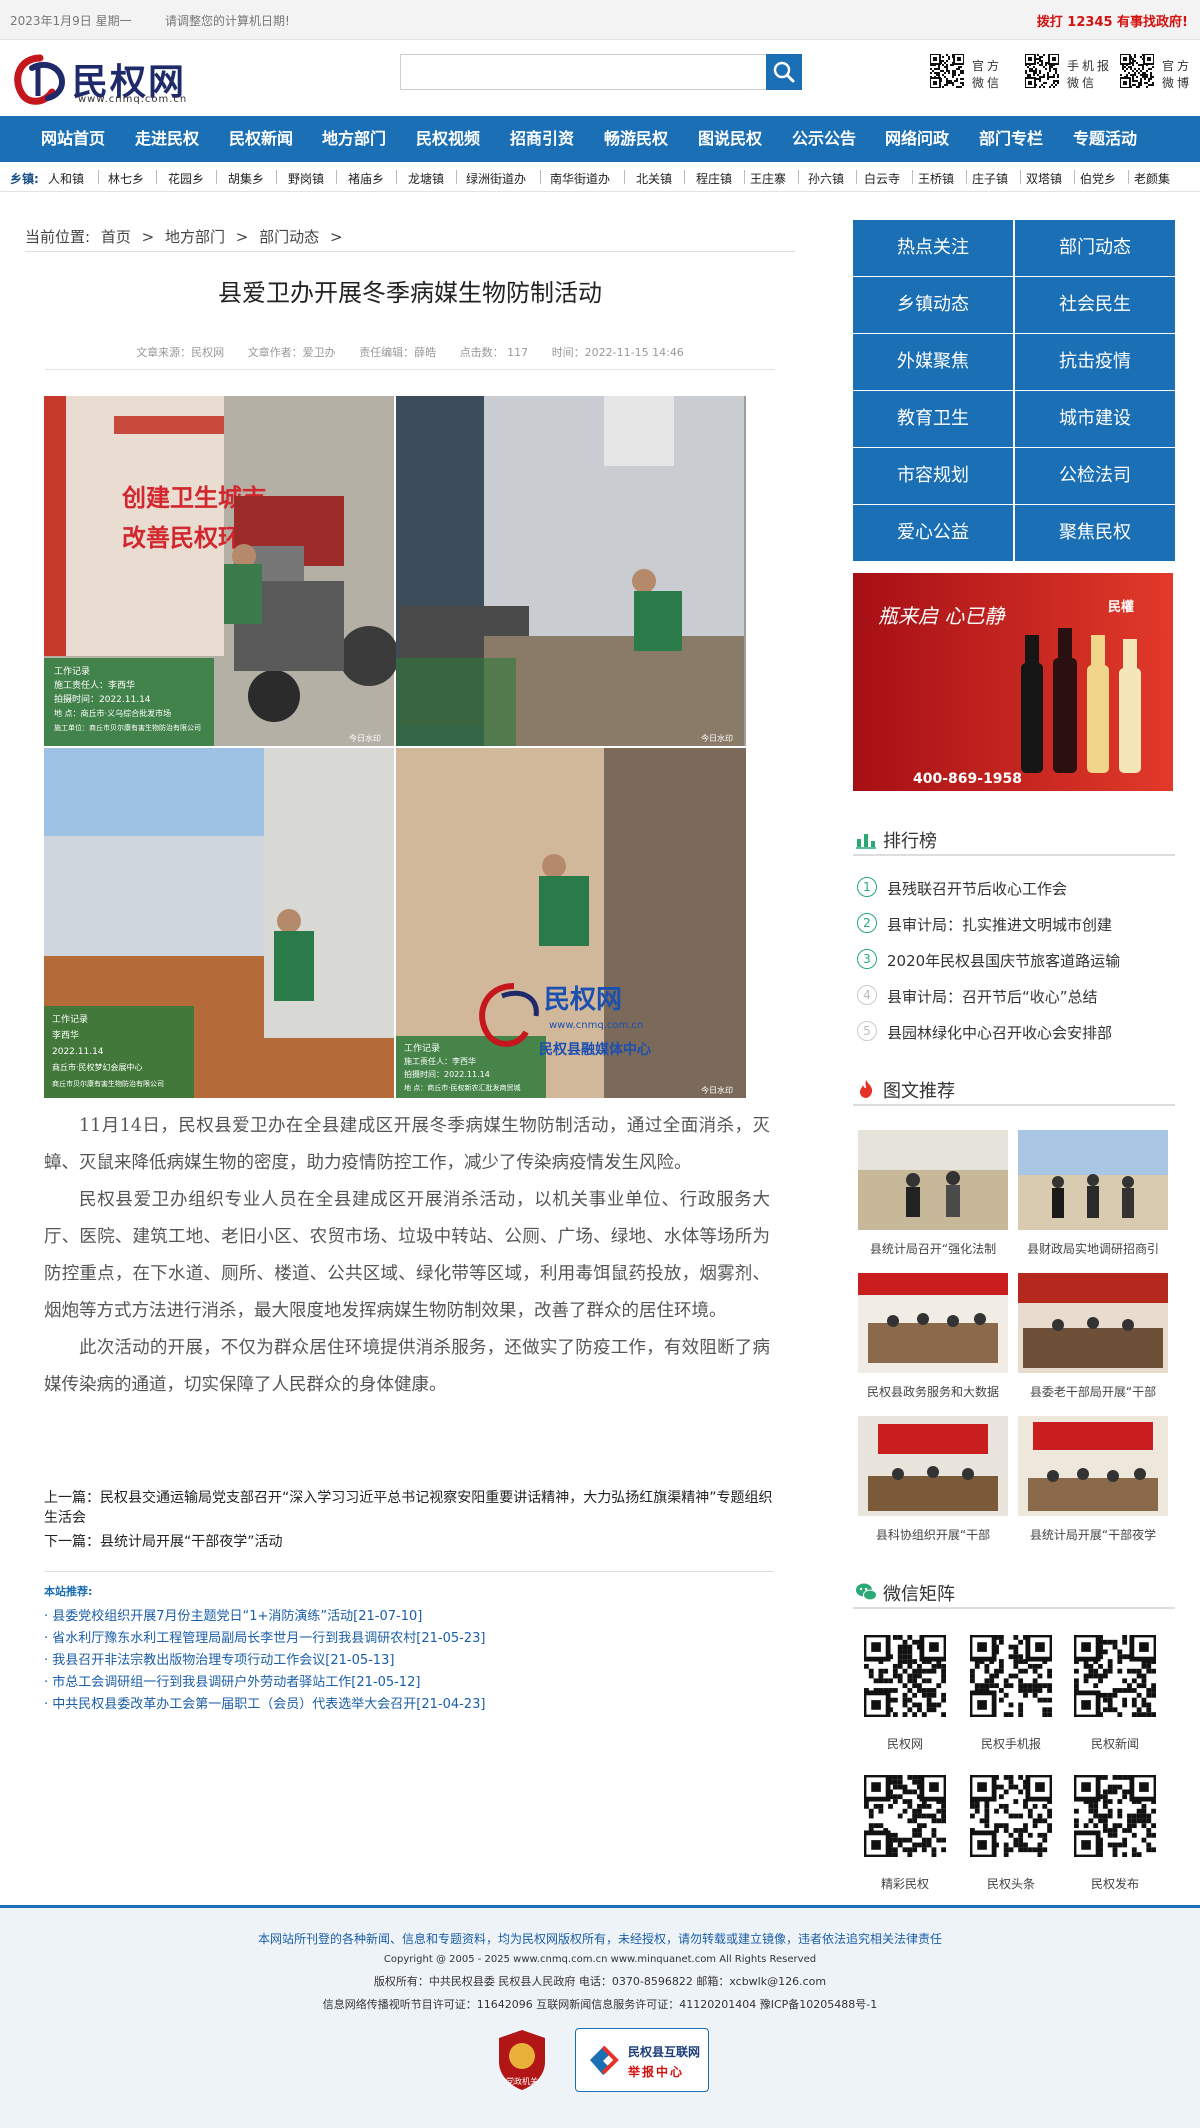 This screenshot has height=2128, width=1200. What do you see at coordinates (115, 80) in the screenshot?
I see `site-logo: 民权网 www.cnmq.com.cn` at bounding box center [115, 80].